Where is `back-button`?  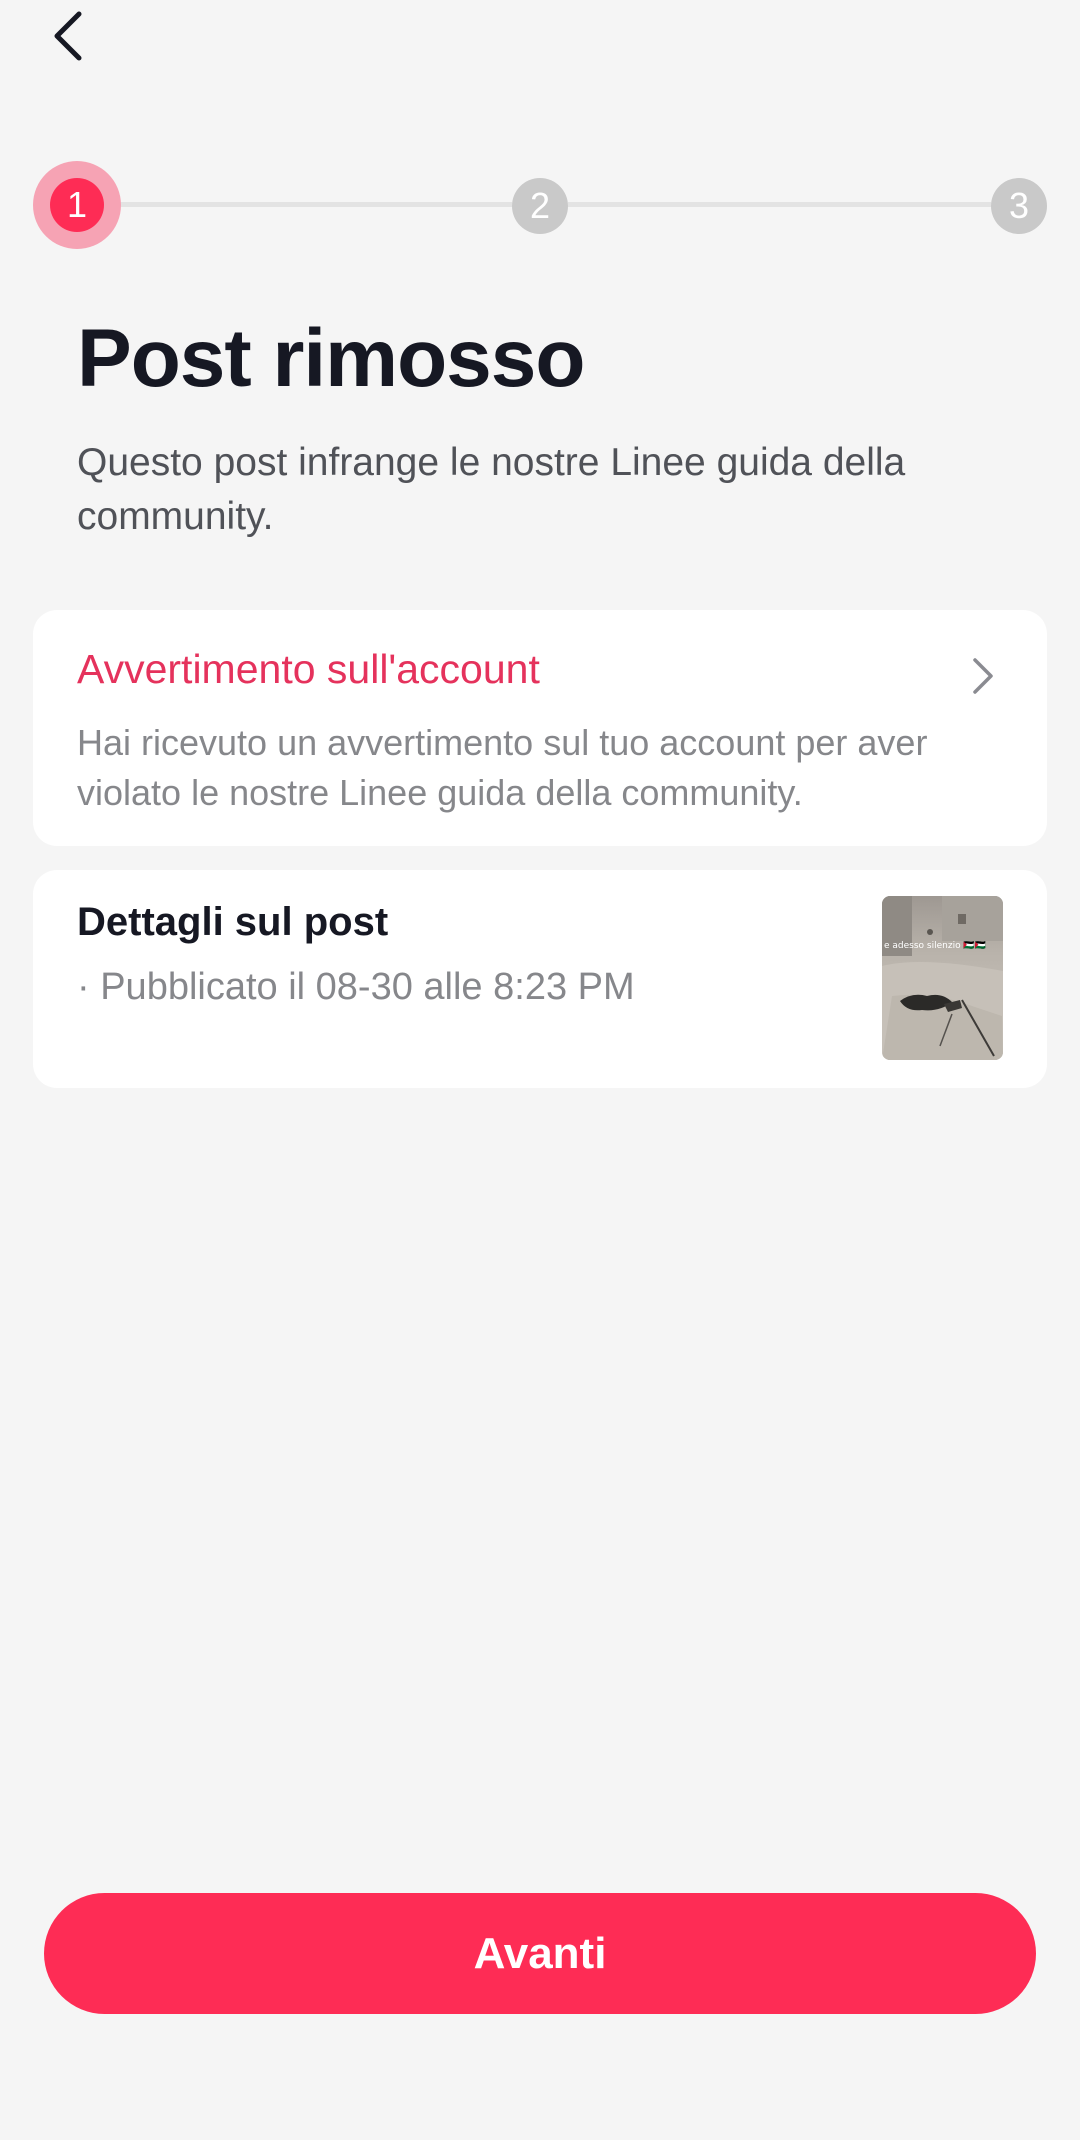
back-button is located at coordinates (68, 36).